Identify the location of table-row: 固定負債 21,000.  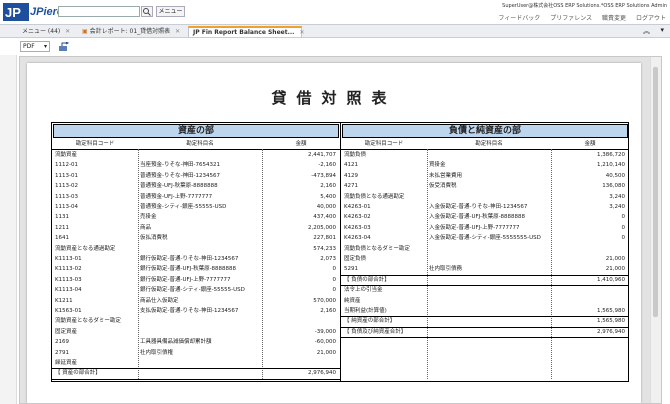
(485, 259).